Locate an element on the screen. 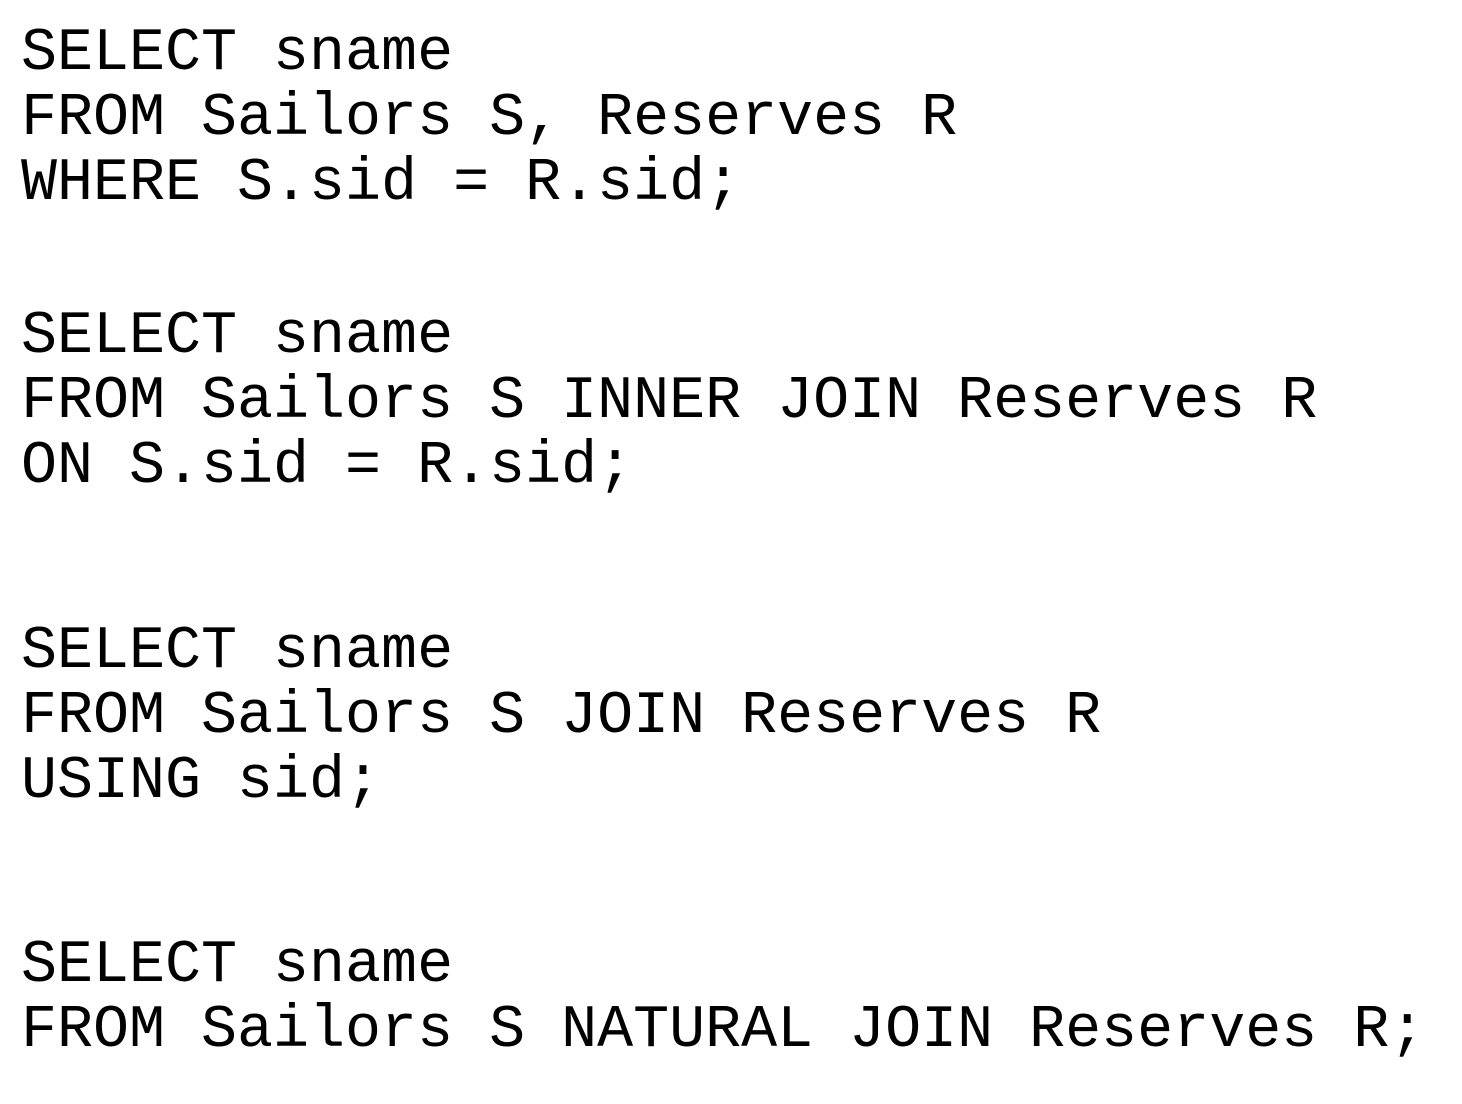  code-line: FROM Sailors S, Reserves R is located at coordinates (489, 119).